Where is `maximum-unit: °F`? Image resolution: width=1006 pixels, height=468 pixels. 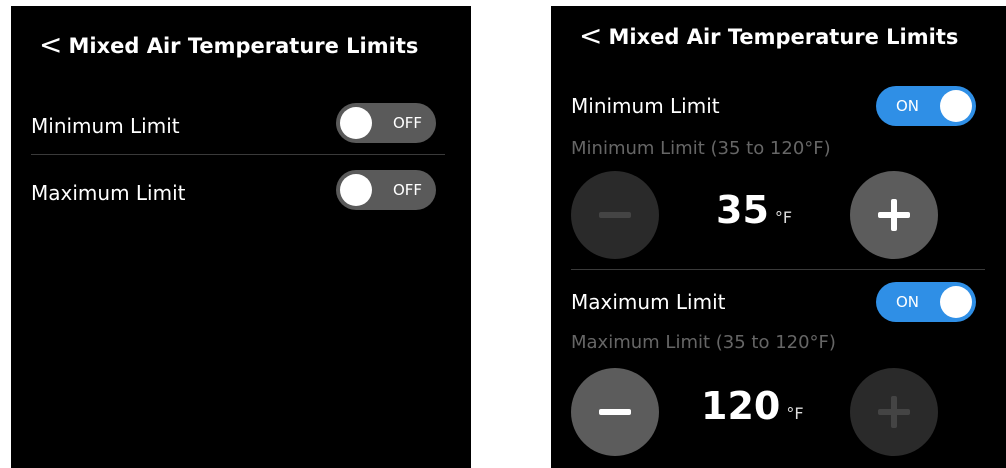
maximum-unit: °F is located at coordinates (795, 413).